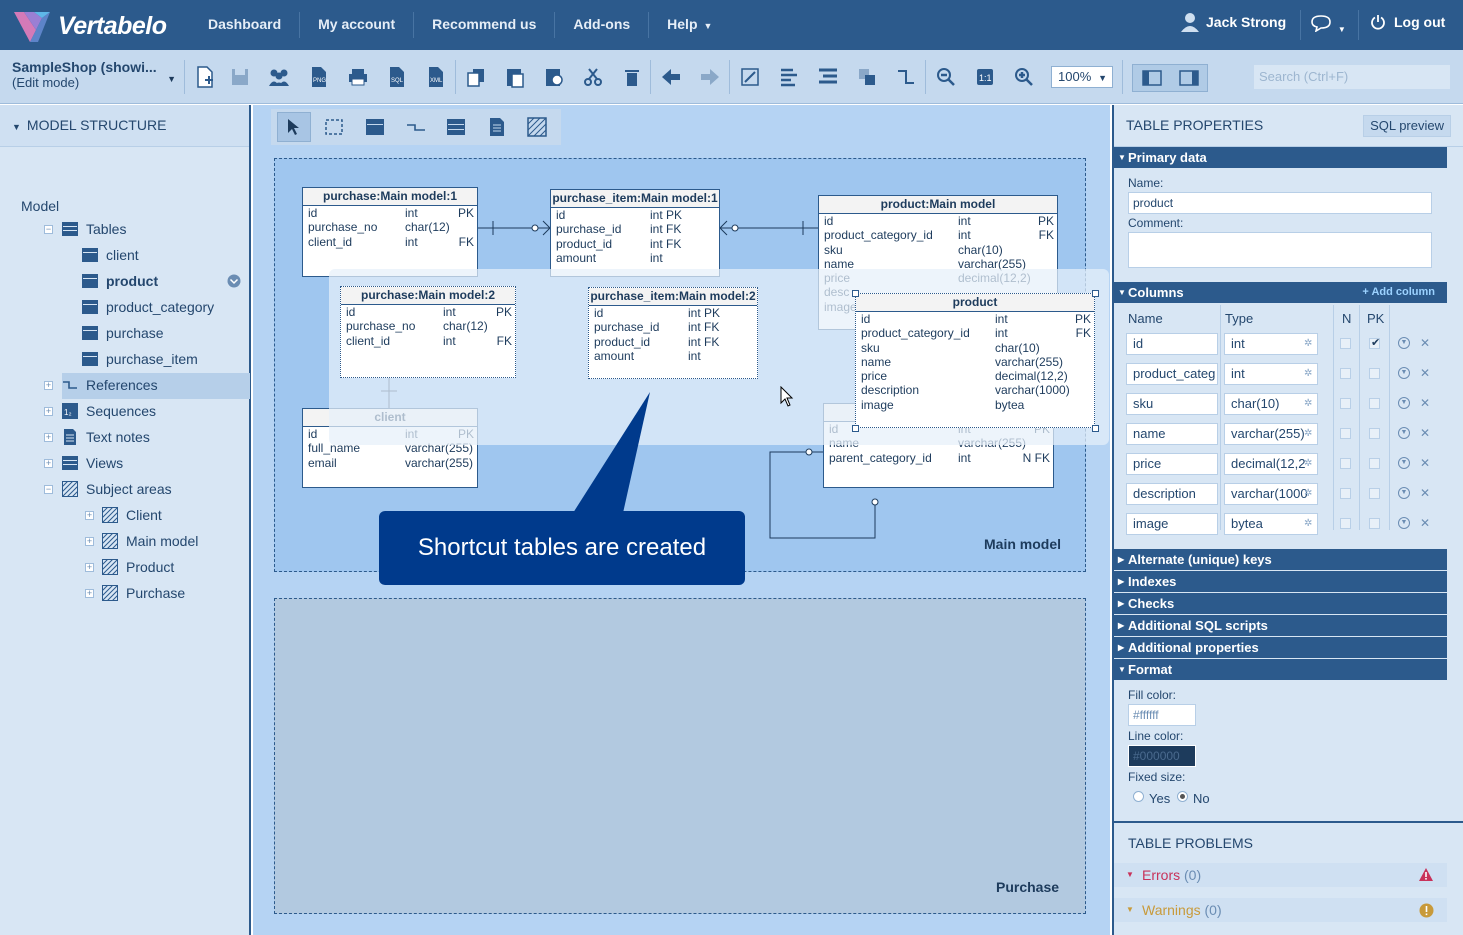 This screenshot has width=1463, height=935. I want to click on errors-row: ▼ Errors (0), so click(1280, 875).